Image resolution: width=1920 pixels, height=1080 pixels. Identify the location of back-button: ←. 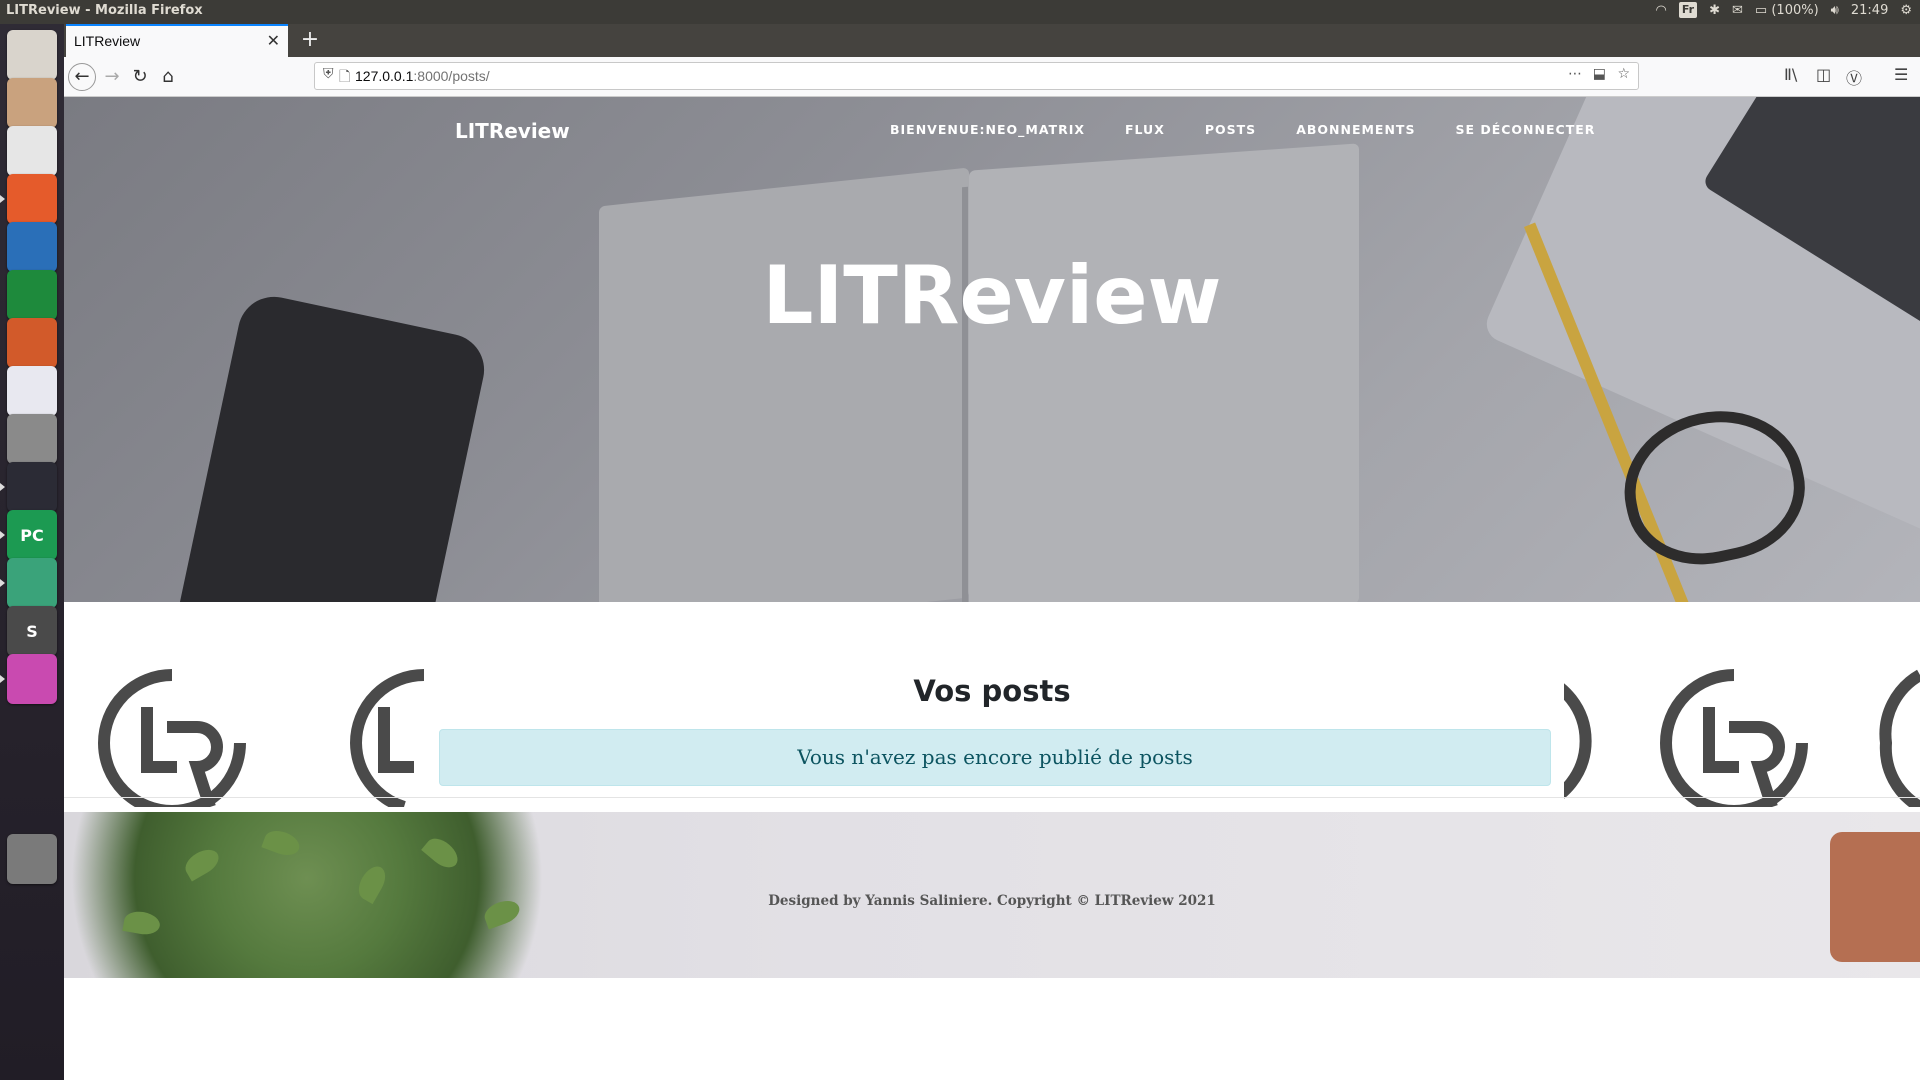
(82, 77).